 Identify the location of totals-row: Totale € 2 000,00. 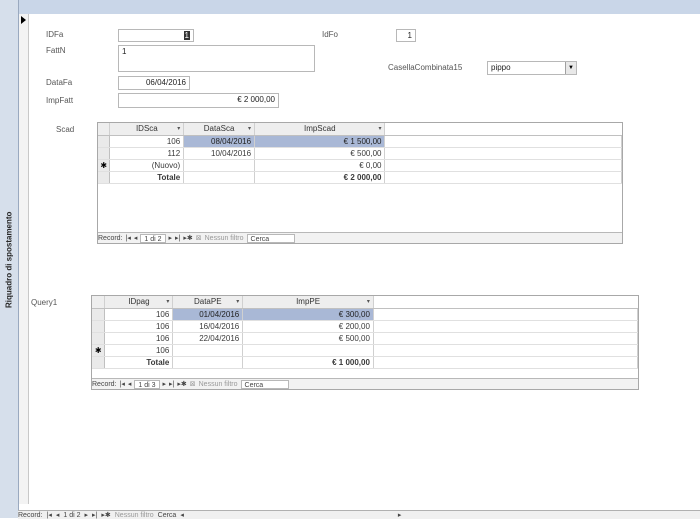
(360, 177).